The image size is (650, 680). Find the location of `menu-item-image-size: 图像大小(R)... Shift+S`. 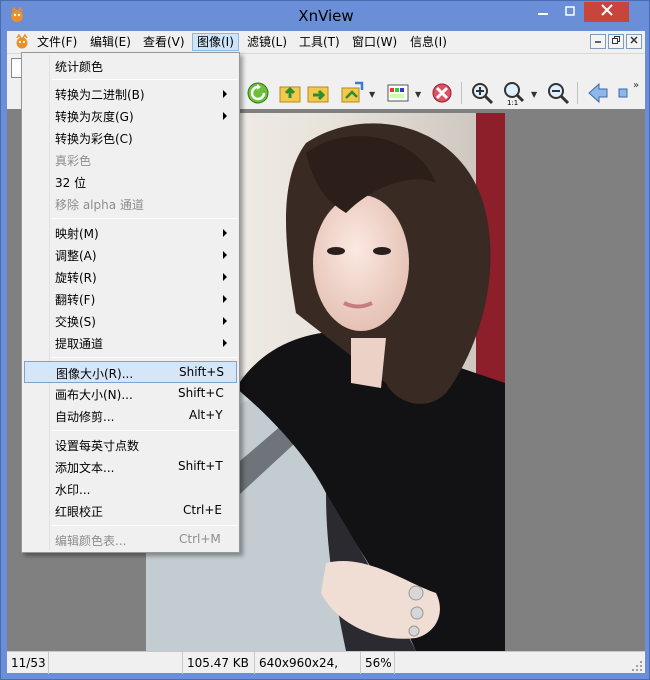

menu-item-image-size: 图像大小(R)... Shift+S is located at coordinates (130, 372).